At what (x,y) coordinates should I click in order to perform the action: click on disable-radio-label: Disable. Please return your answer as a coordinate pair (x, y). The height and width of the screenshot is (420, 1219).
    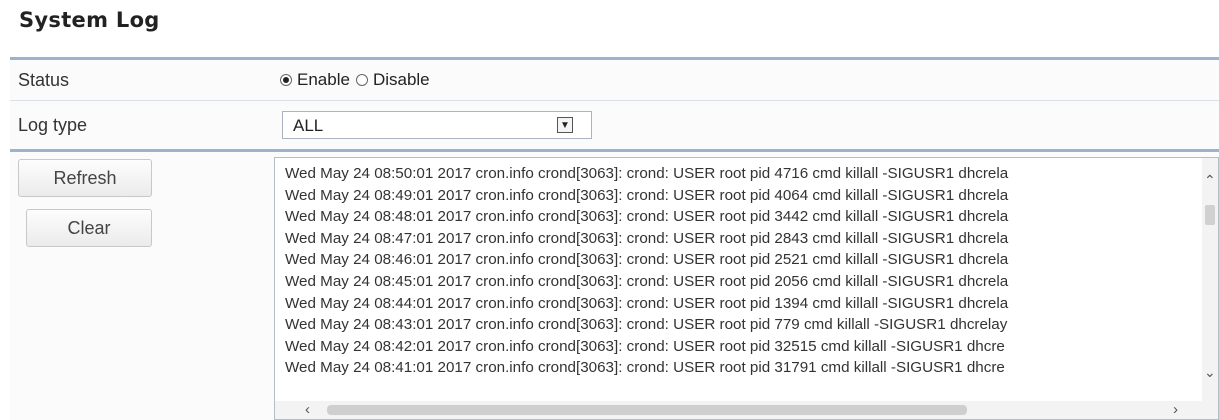
    Looking at the image, I should click on (401, 80).